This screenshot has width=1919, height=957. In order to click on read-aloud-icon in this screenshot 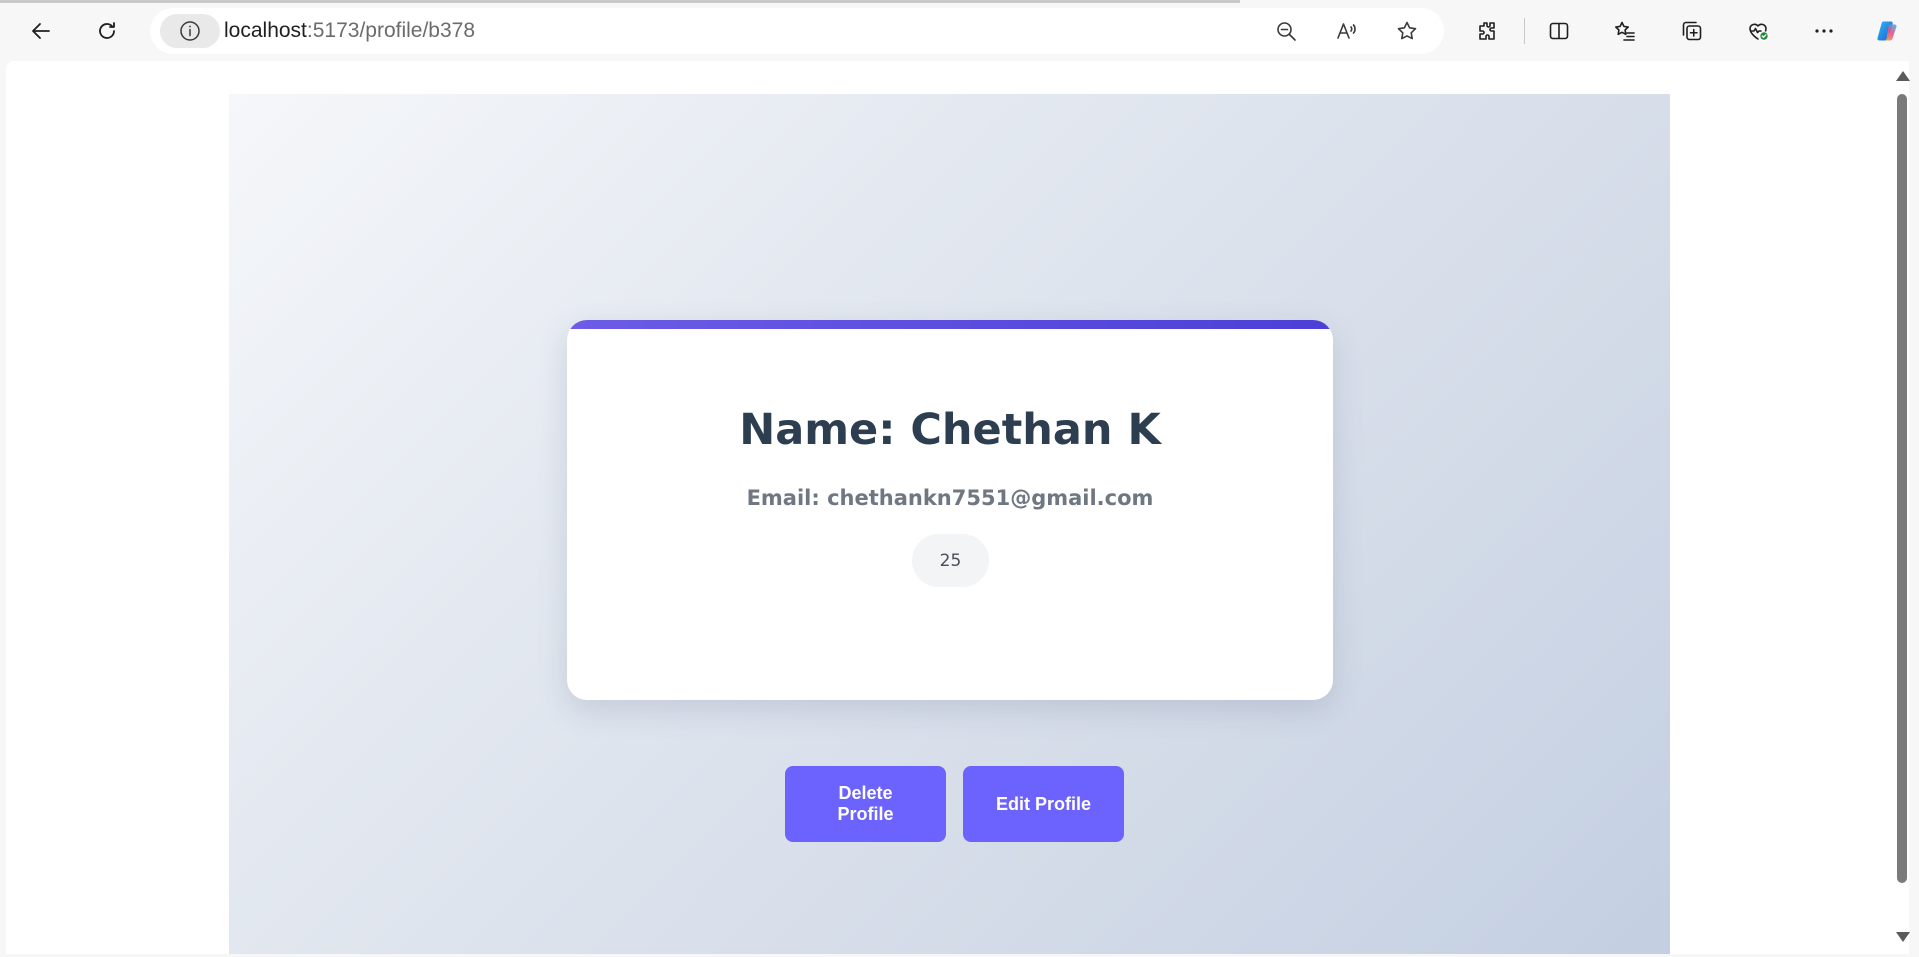, I will do `click(1346, 31)`.